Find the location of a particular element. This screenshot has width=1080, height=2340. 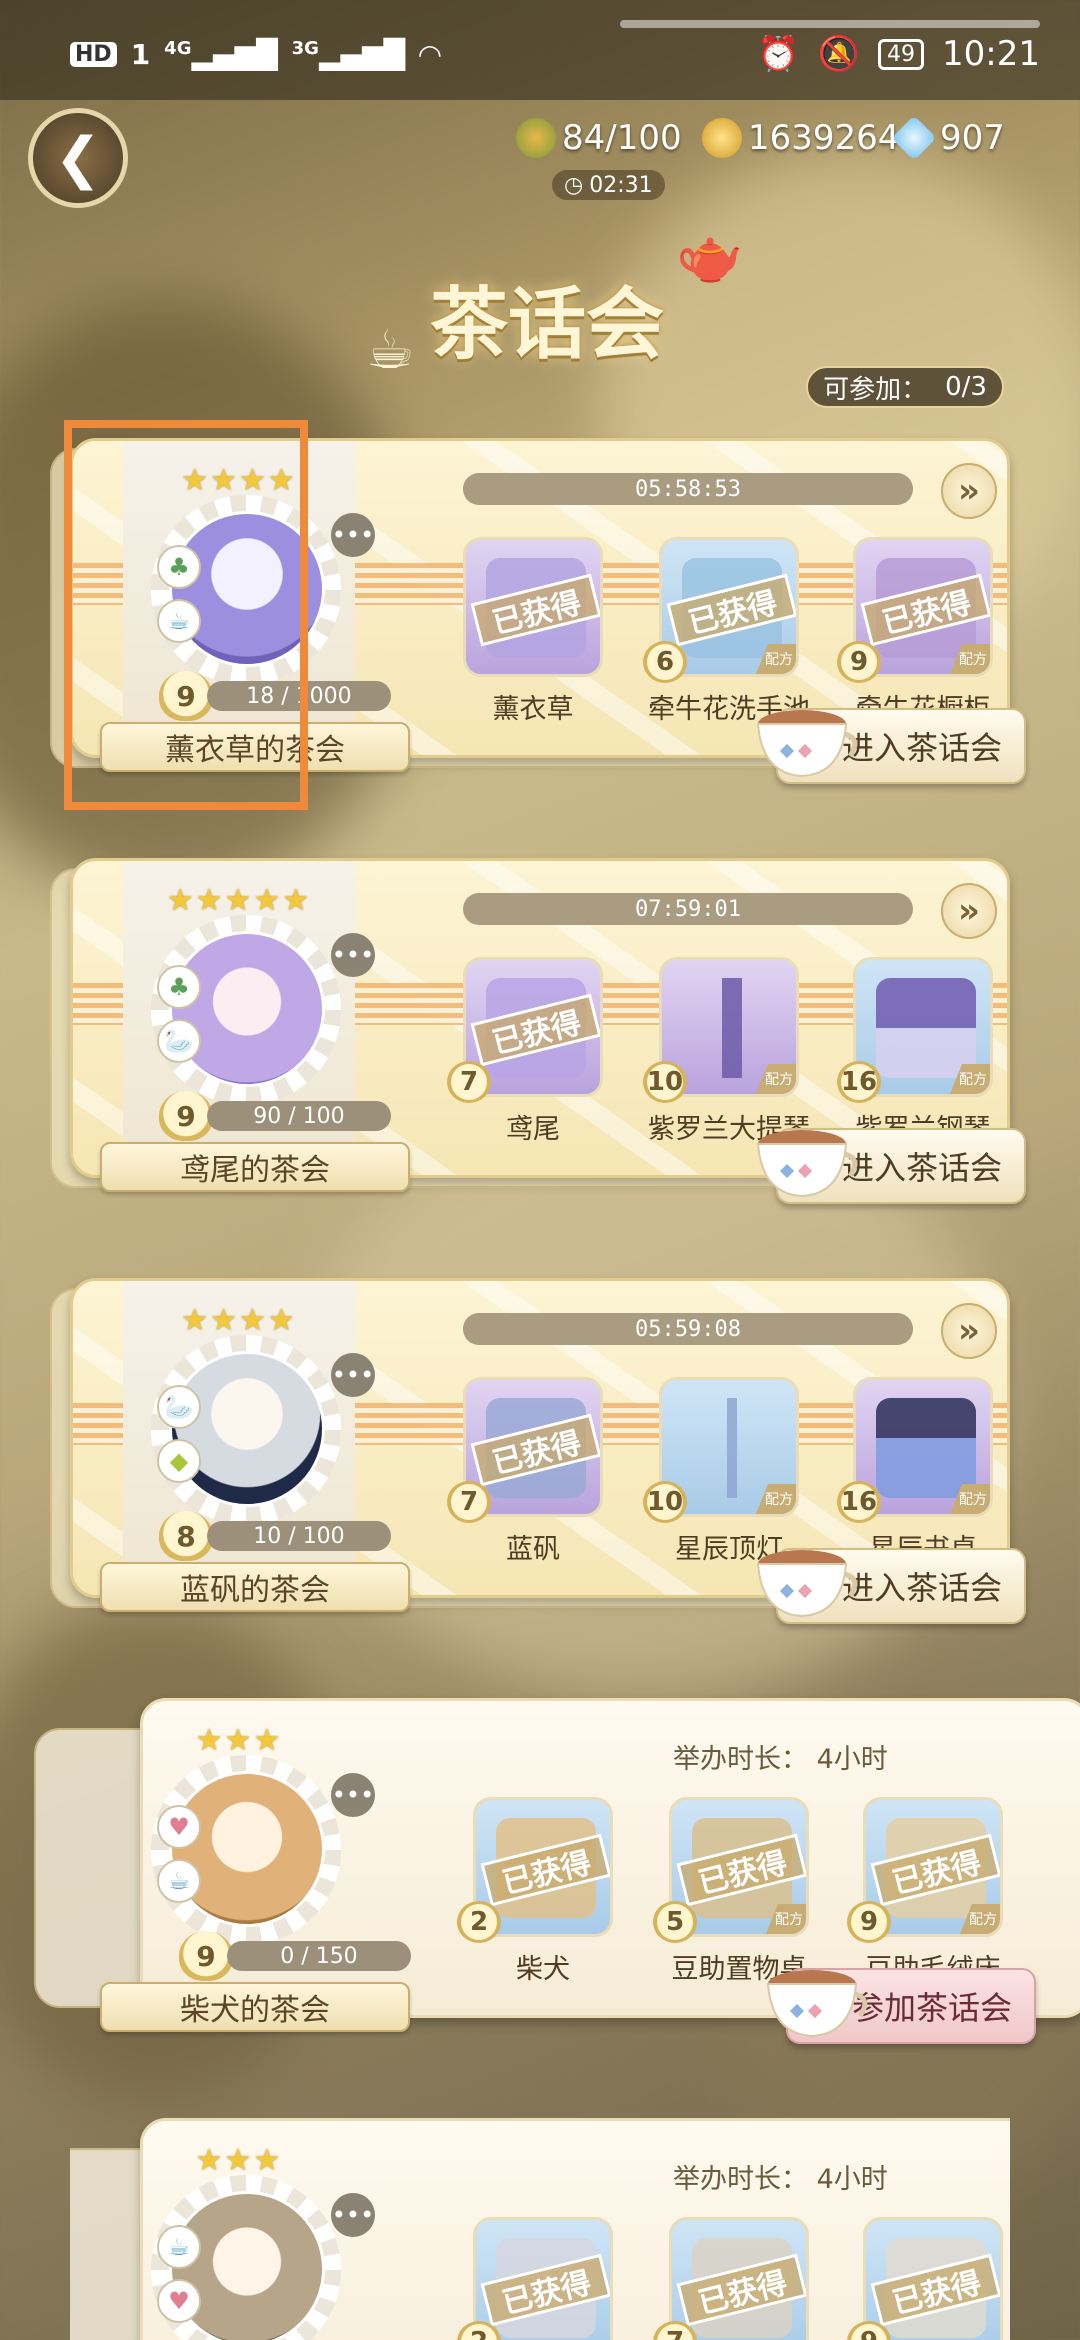

teacup-deco-icon: ☕ is located at coordinates (390, 349).